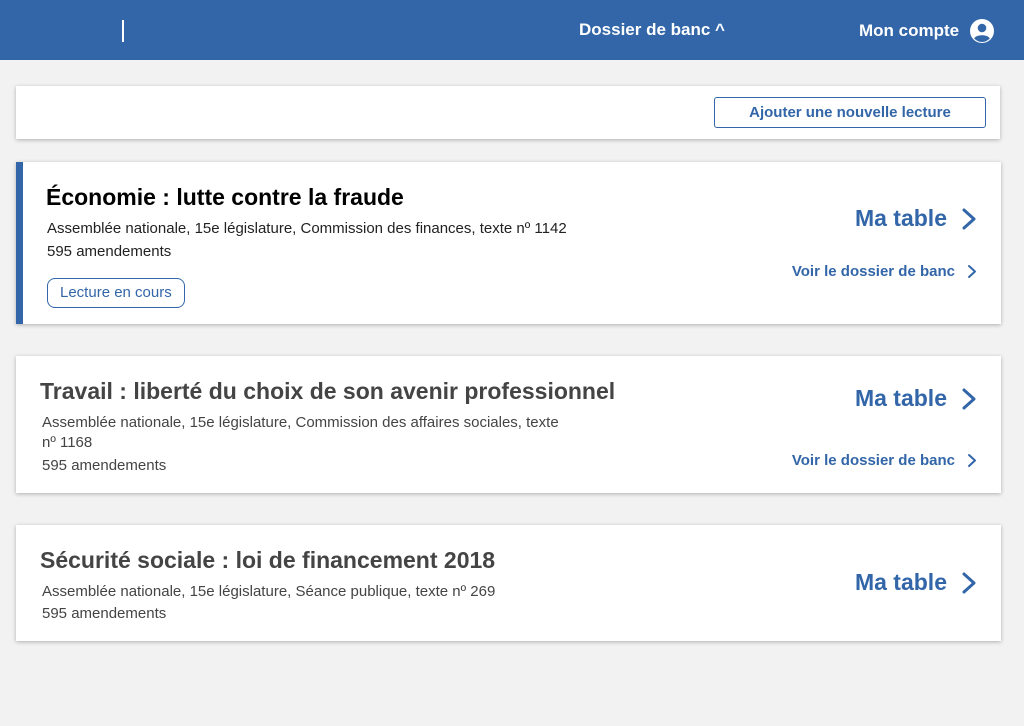 The image size is (1024, 726). Describe the element at coordinates (850, 112) in the screenshot. I see `add-lecture-button: Ajouter une nouvelle lecture` at that location.